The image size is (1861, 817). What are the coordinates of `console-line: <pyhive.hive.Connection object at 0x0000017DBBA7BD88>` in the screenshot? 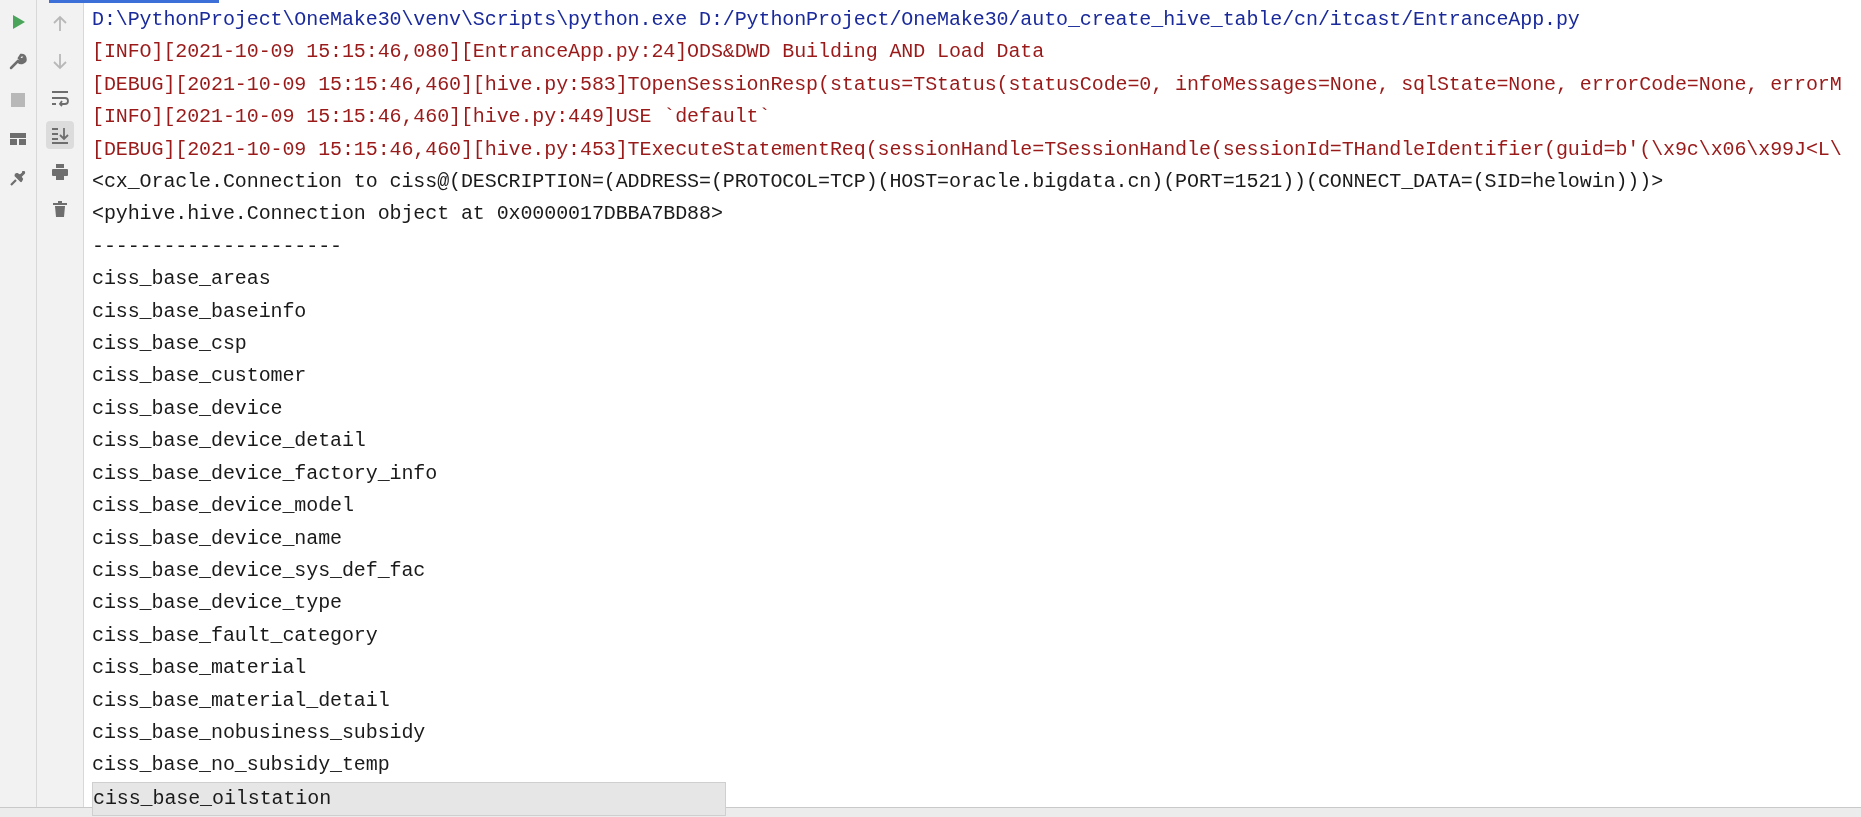 It's located at (407, 214).